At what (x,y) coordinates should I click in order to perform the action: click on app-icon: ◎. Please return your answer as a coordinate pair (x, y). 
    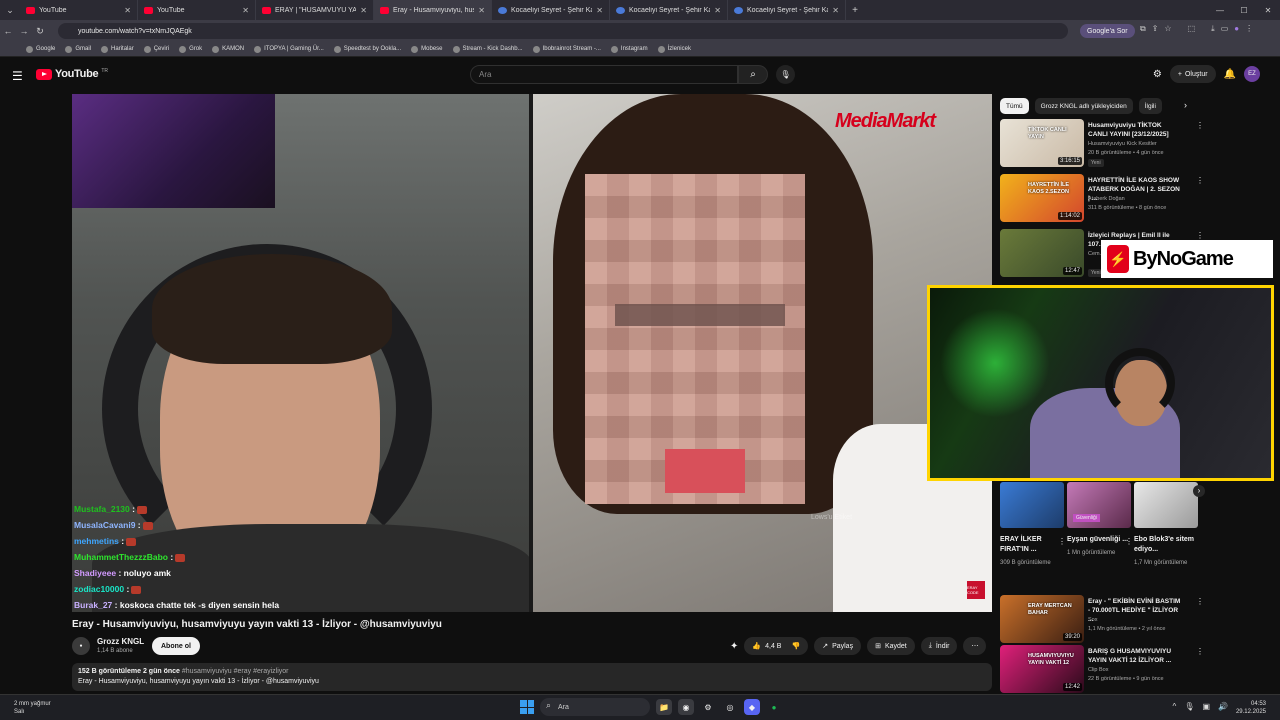
    Looking at the image, I should click on (730, 707).